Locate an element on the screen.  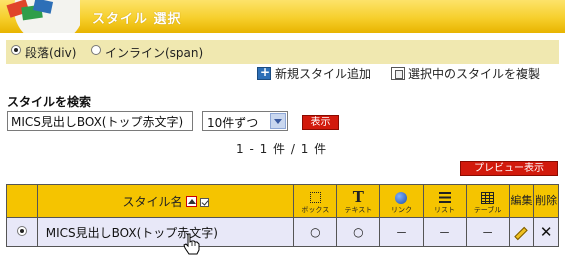
search-input is located at coordinates (100, 121).